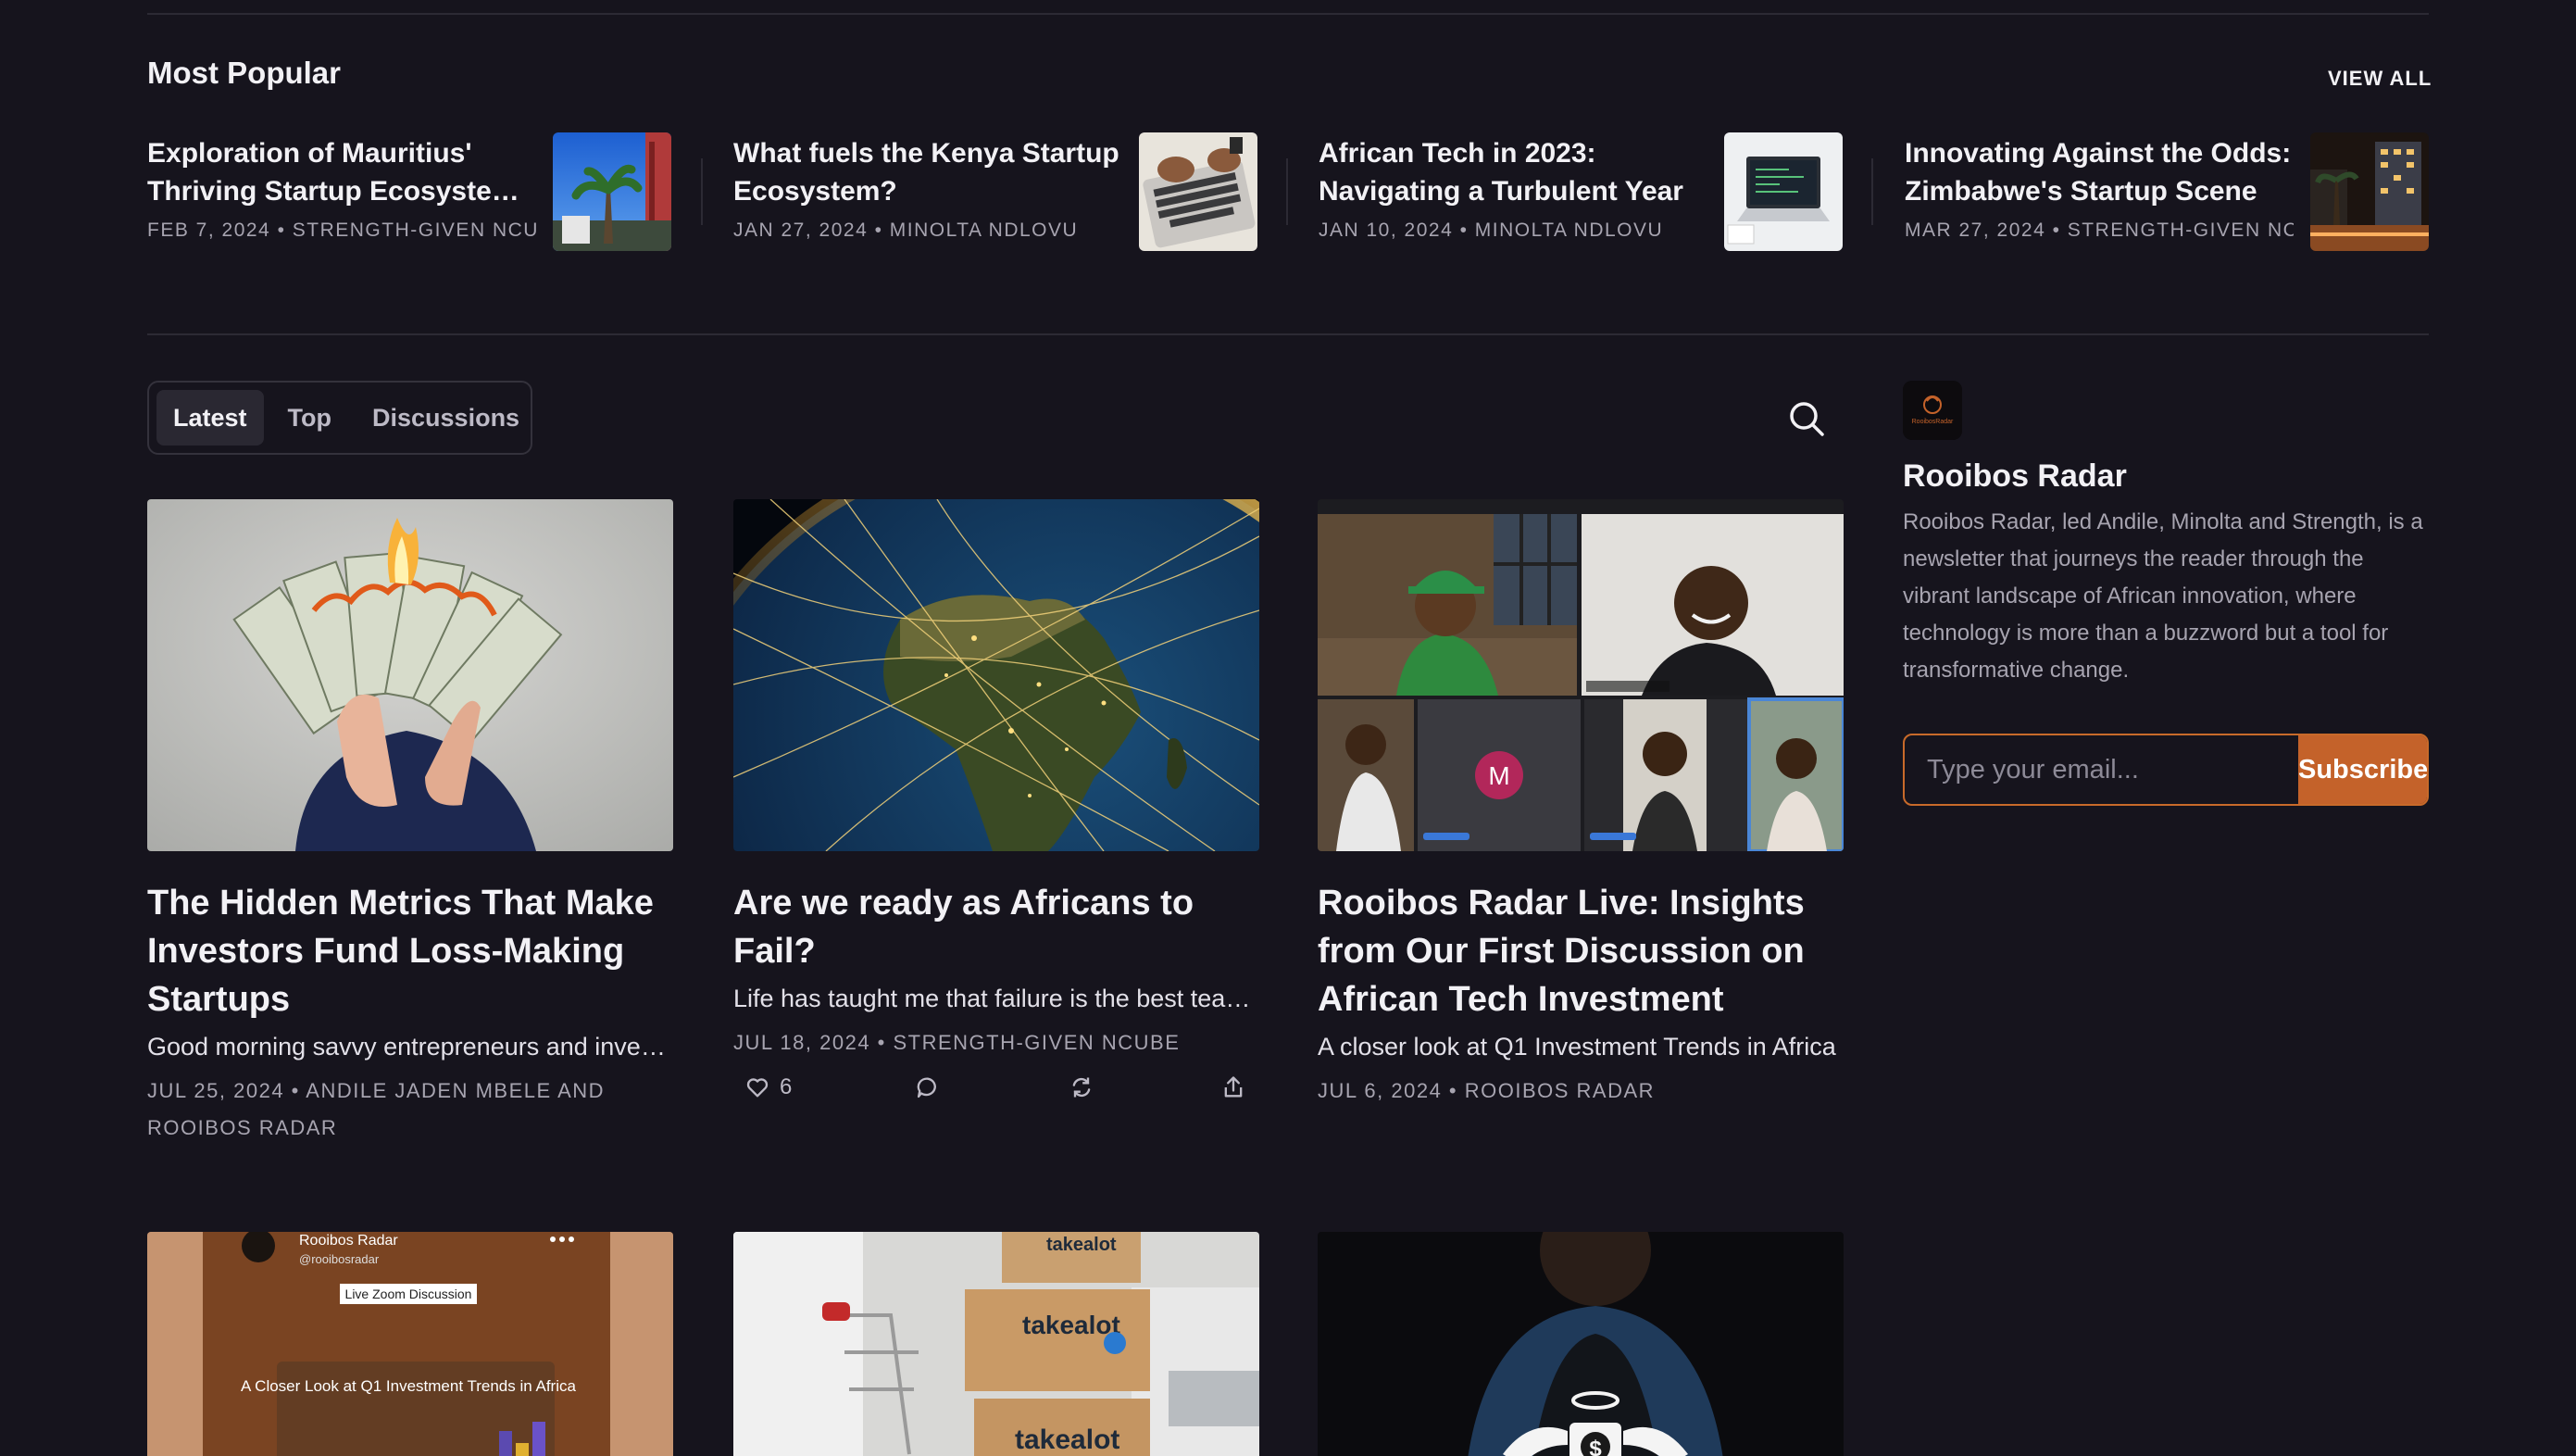 The width and height of the screenshot is (2576, 1456). Describe the element at coordinates (245, 73) in the screenshot. I see `most-popular-title: Most Popular` at that location.